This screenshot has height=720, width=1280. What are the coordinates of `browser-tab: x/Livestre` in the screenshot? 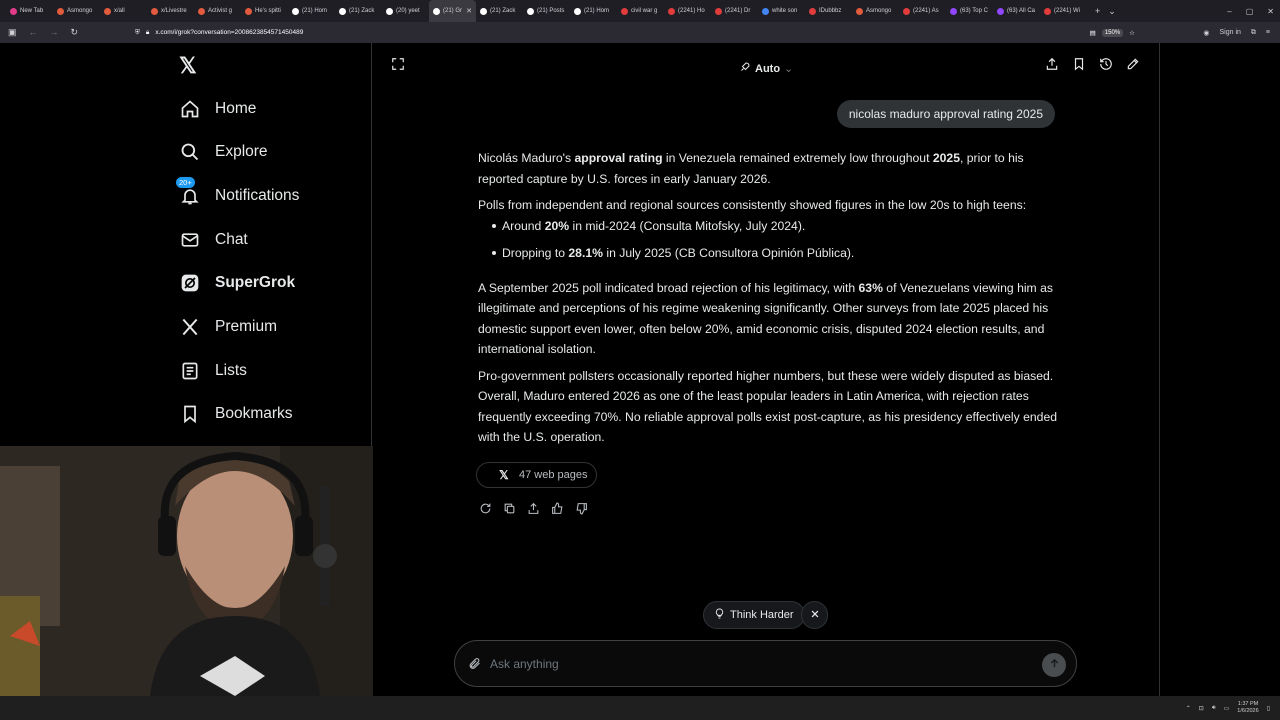 It's located at (170, 11).